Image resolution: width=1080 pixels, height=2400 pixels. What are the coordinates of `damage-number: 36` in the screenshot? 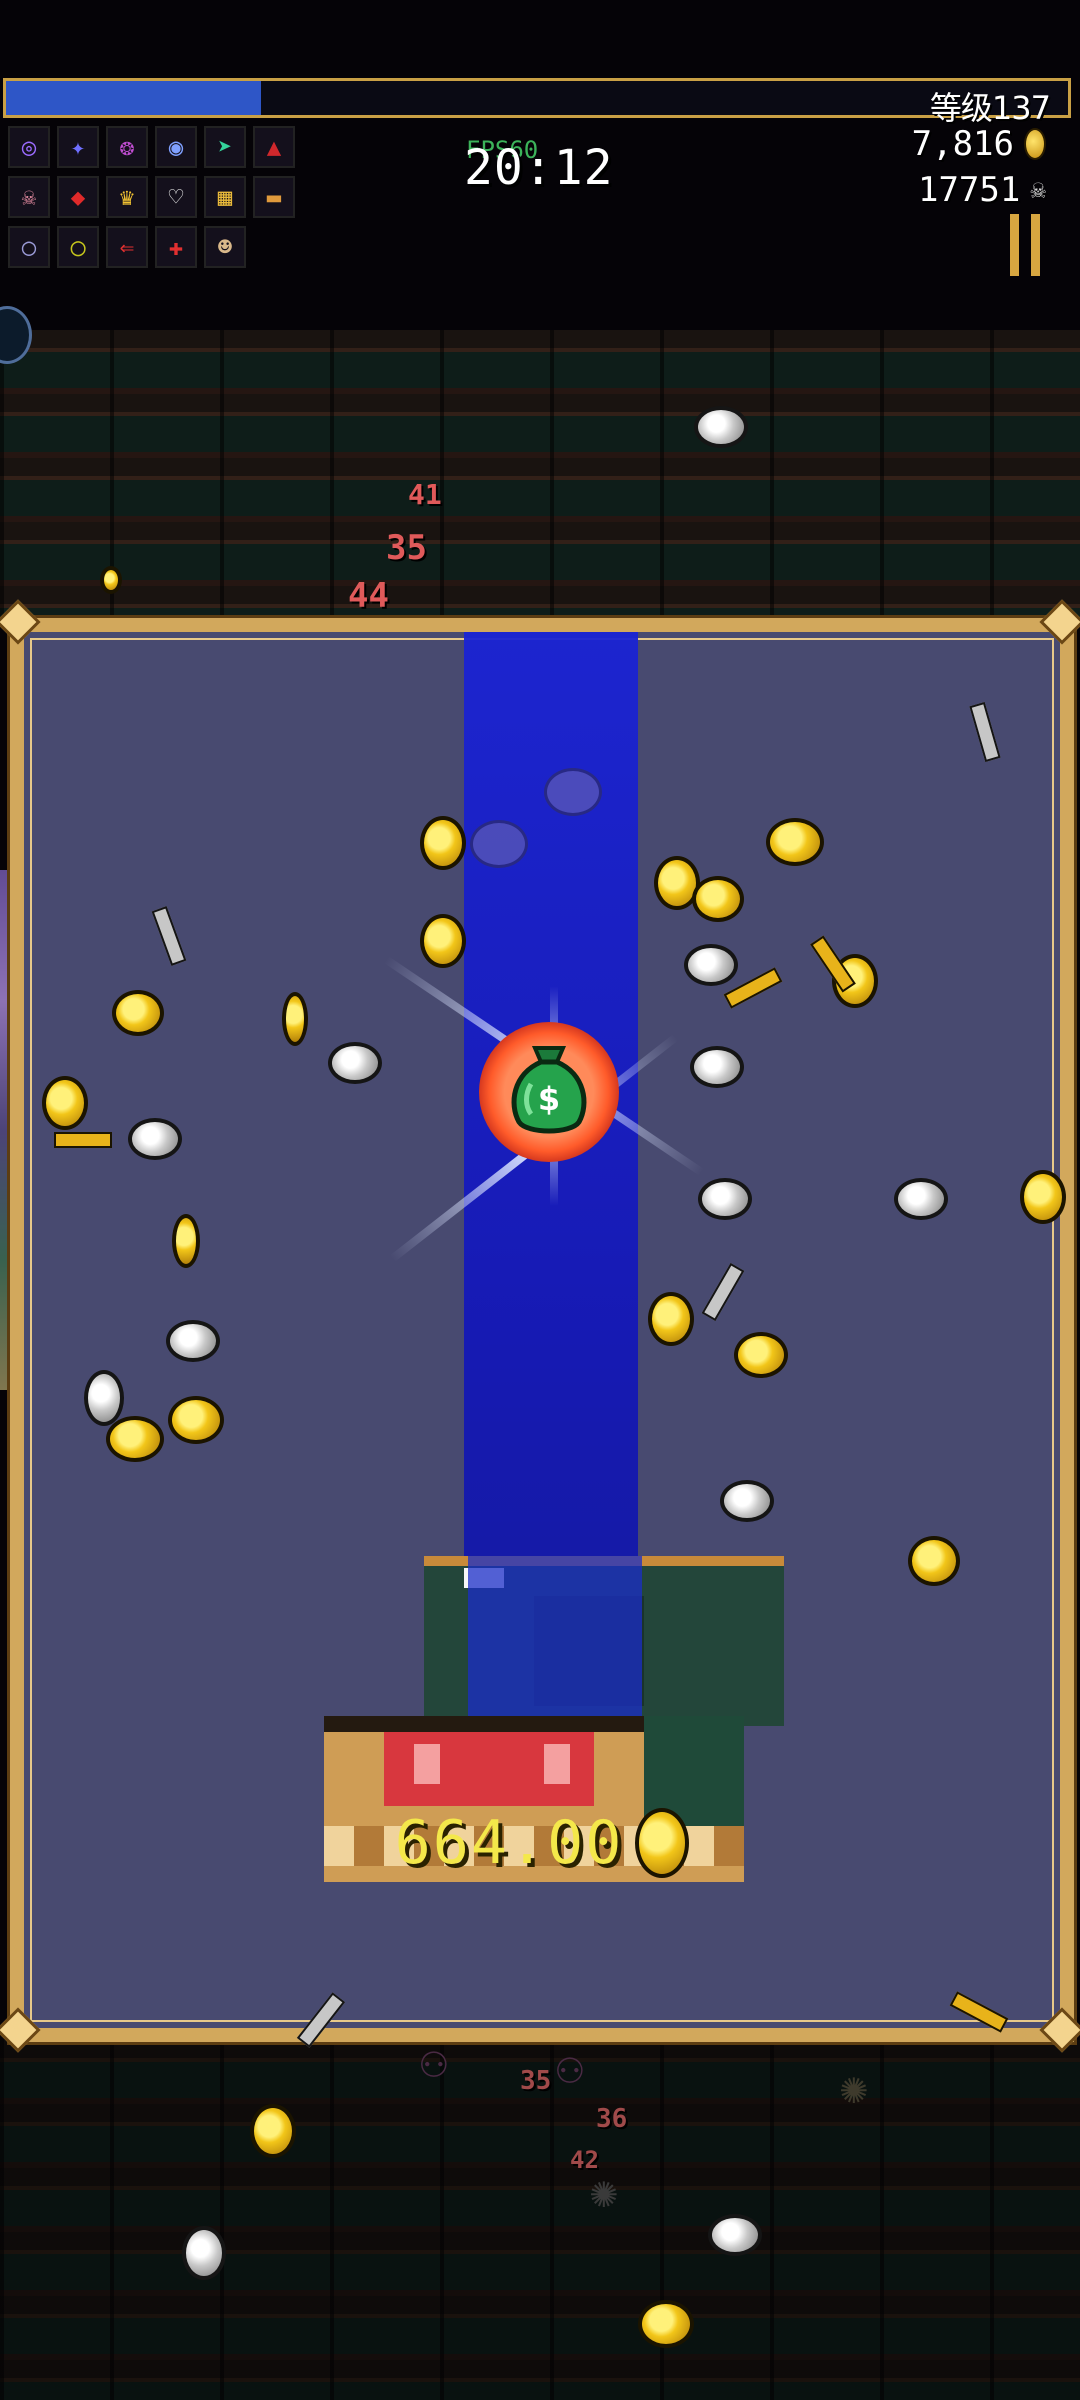 It's located at (612, 2119).